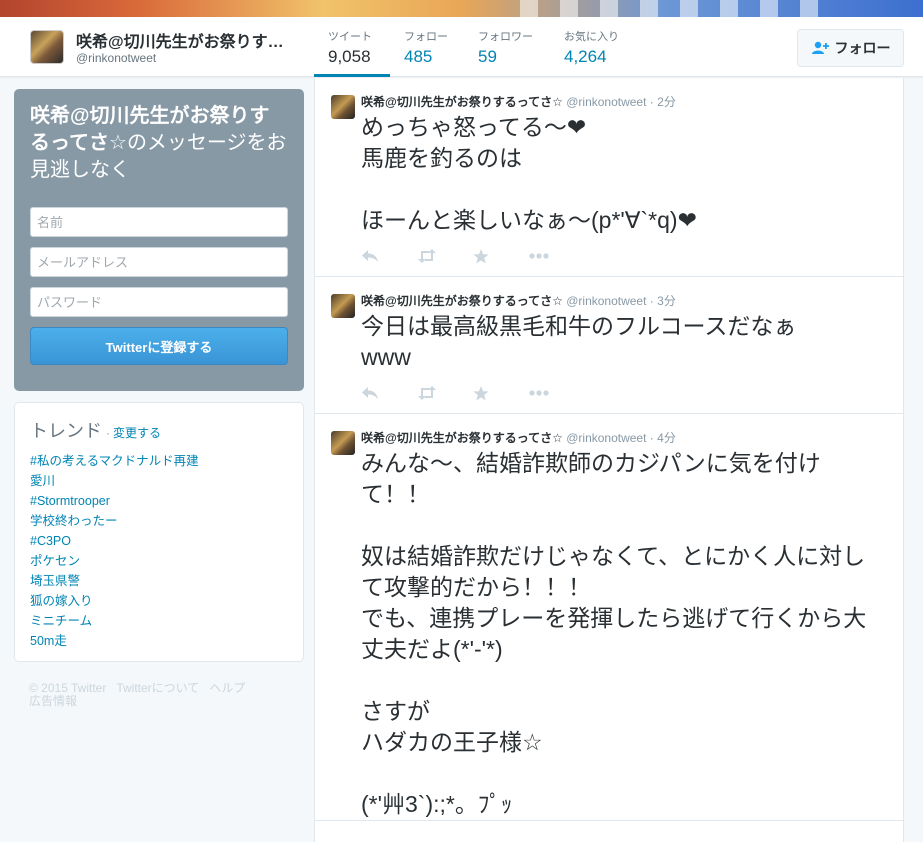 The image size is (923, 842). I want to click on footer-about-link: Twitterについて, so click(157, 688).